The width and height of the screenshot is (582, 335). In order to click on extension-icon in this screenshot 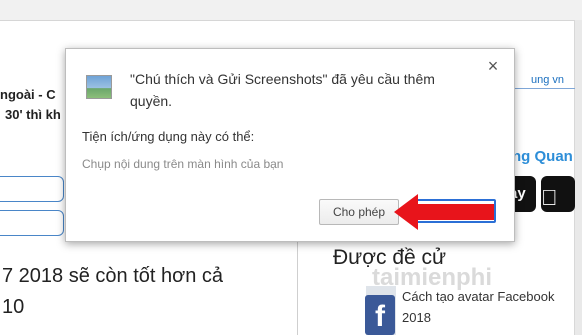, I will do `click(99, 87)`.